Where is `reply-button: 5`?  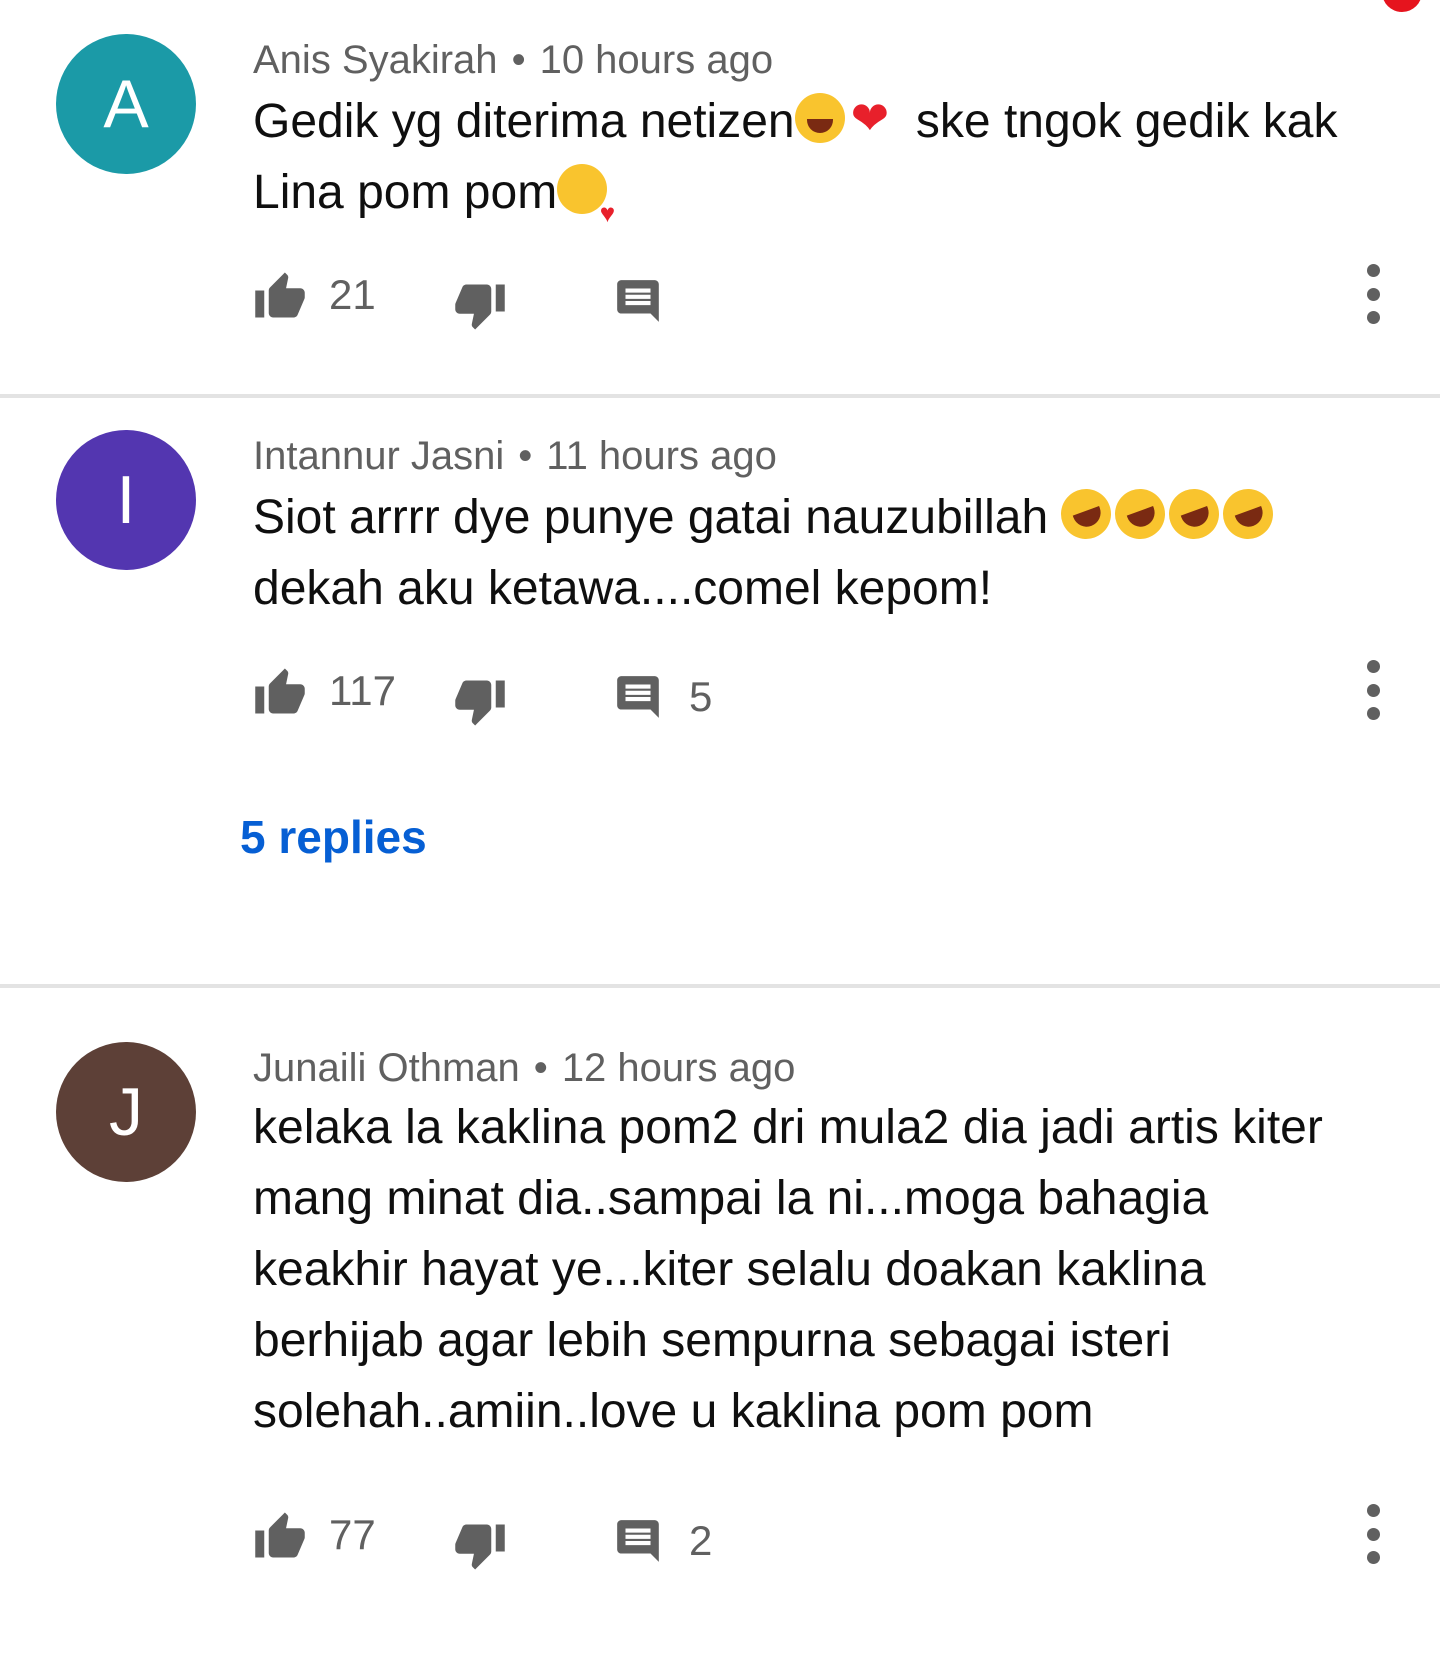 reply-button: 5 is located at coordinates (662, 697).